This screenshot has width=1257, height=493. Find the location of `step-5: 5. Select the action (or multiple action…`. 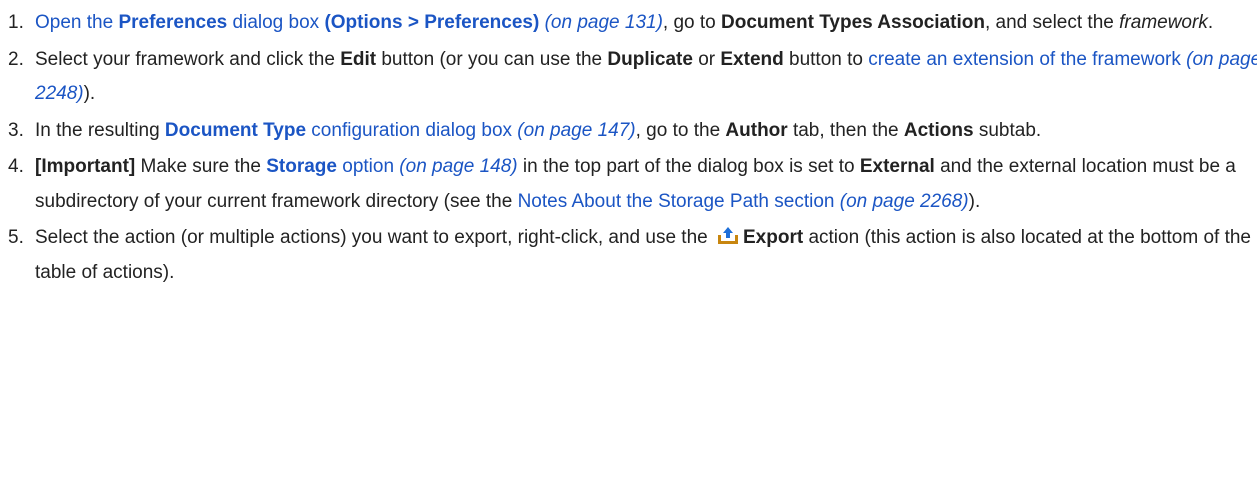

step-5: 5. Select the action (or multiple action… is located at coordinates (632, 255).